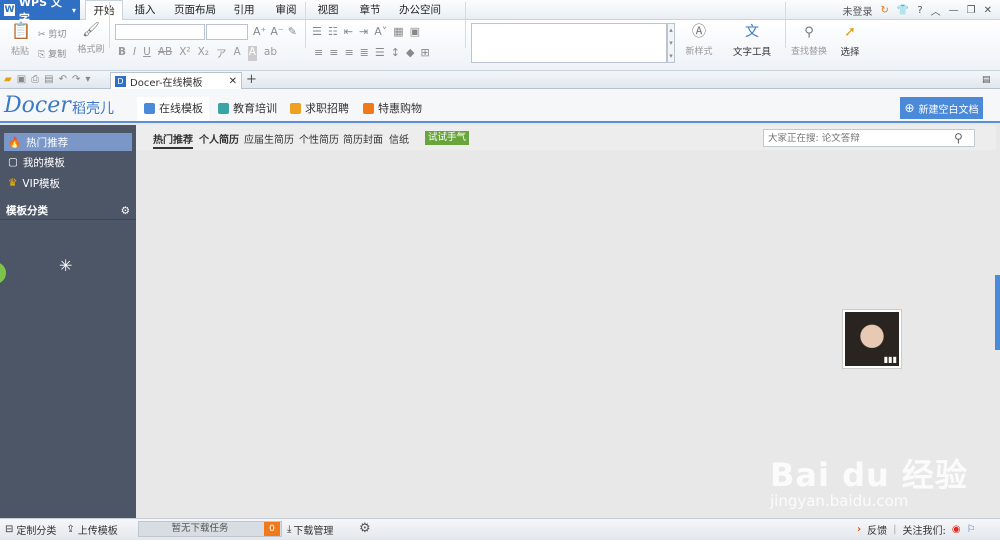  Describe the element at coordinates (21, 30) in the screenshot. I see `paste-icon: 📋` at that location.